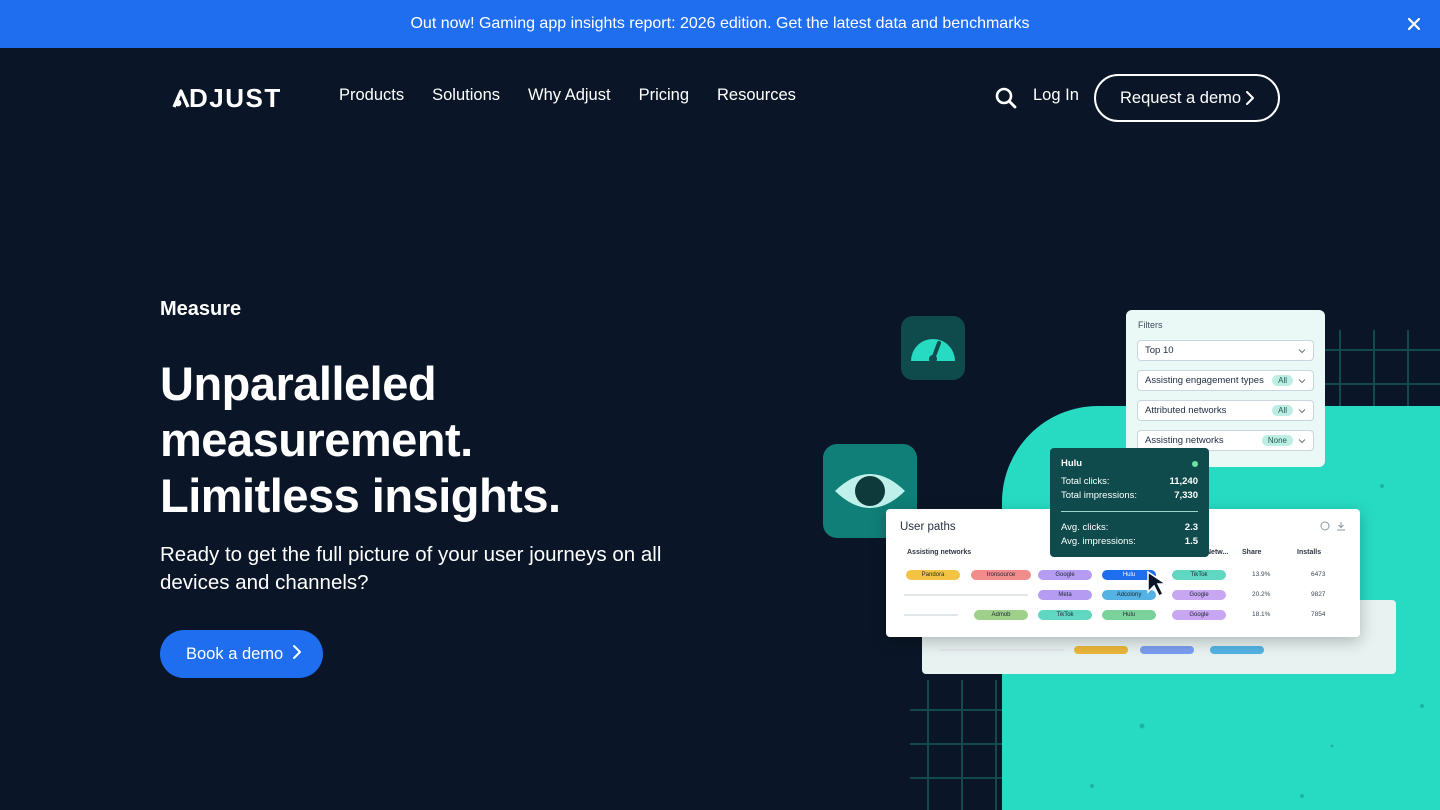 The height and width of the screenshot is (810, 1440). What do you see at coordinates (928, 527) in the screenshot?
I see `user-paths-title: User paths` at bounding box center [928, 527].